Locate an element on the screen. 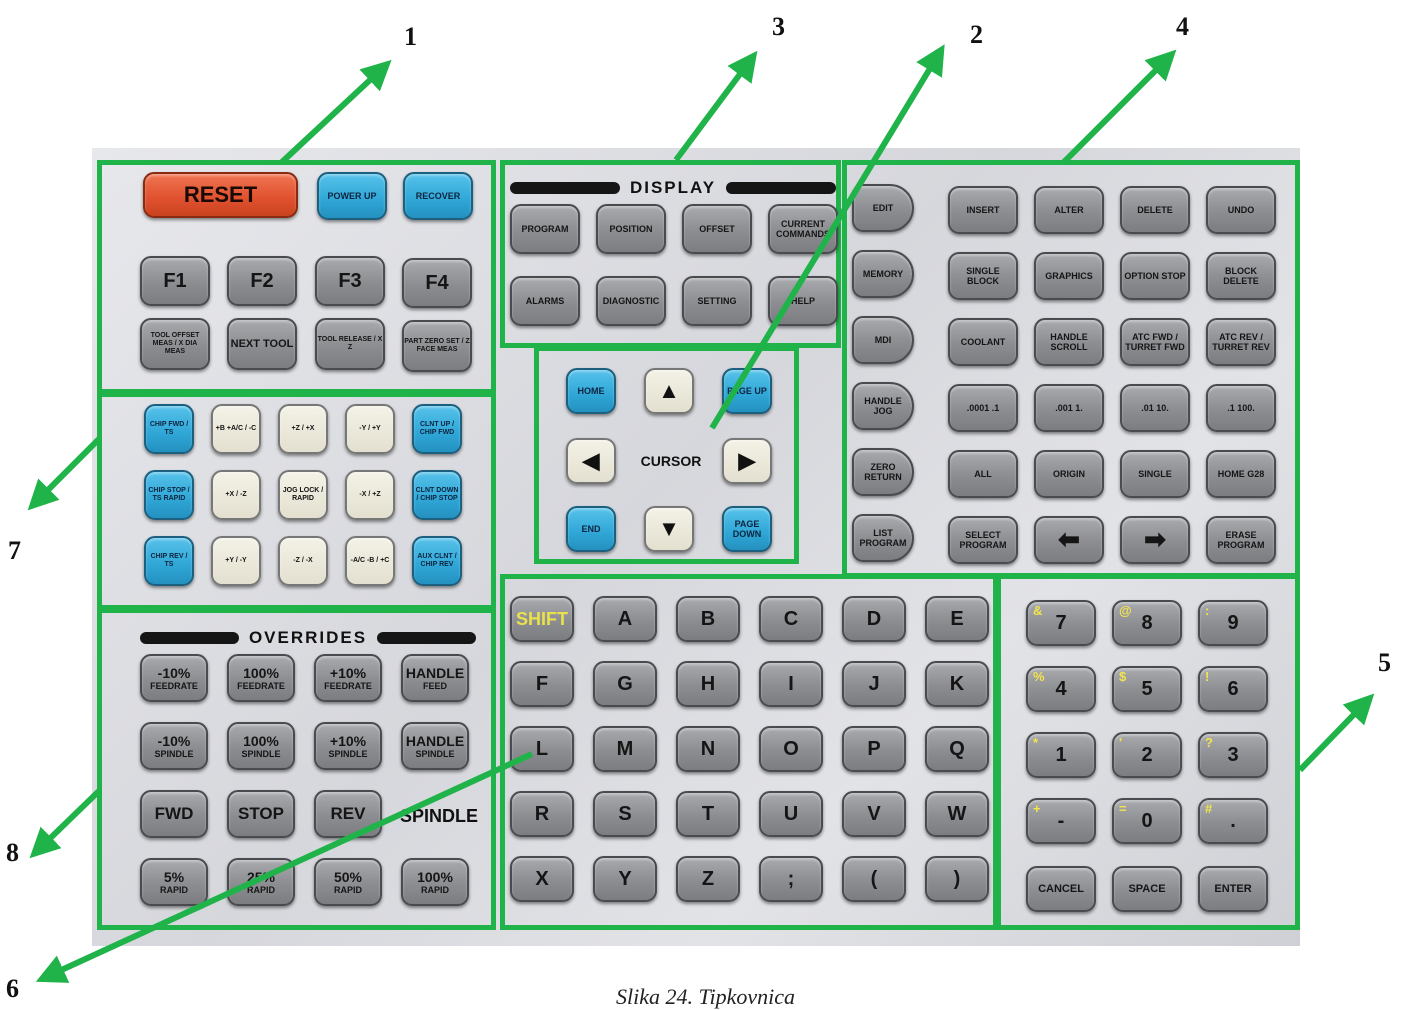 The width and height of the screenshot is (1411, 1010). callout-5: 5 is located at coordinates (1384, 662).